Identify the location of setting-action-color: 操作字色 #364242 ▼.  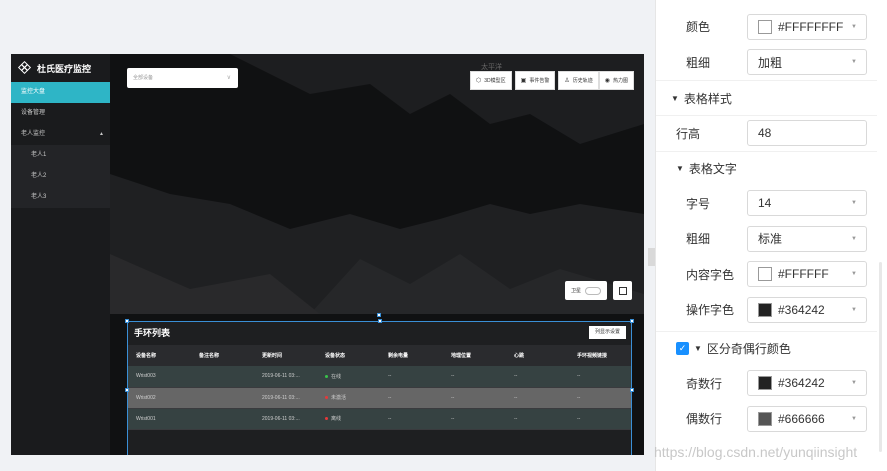
(766, 310).